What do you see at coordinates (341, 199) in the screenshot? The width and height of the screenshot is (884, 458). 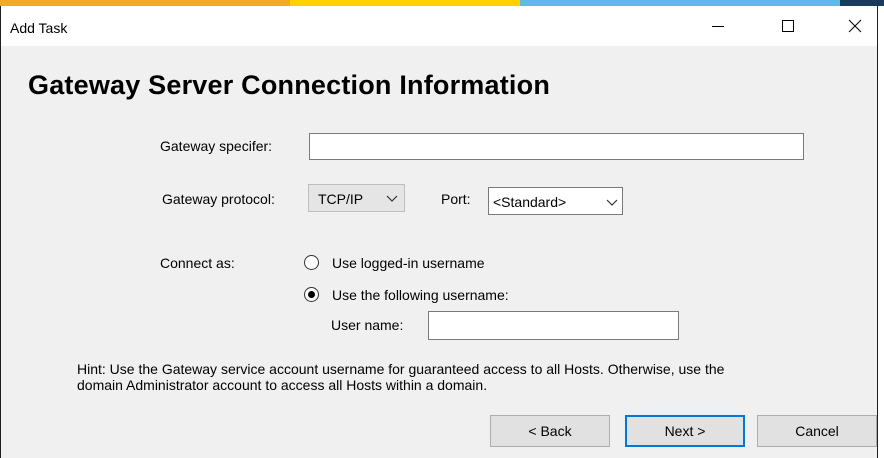 I see `gateway-protocol-value: TCP/IP` at bounding box center [341, 199].